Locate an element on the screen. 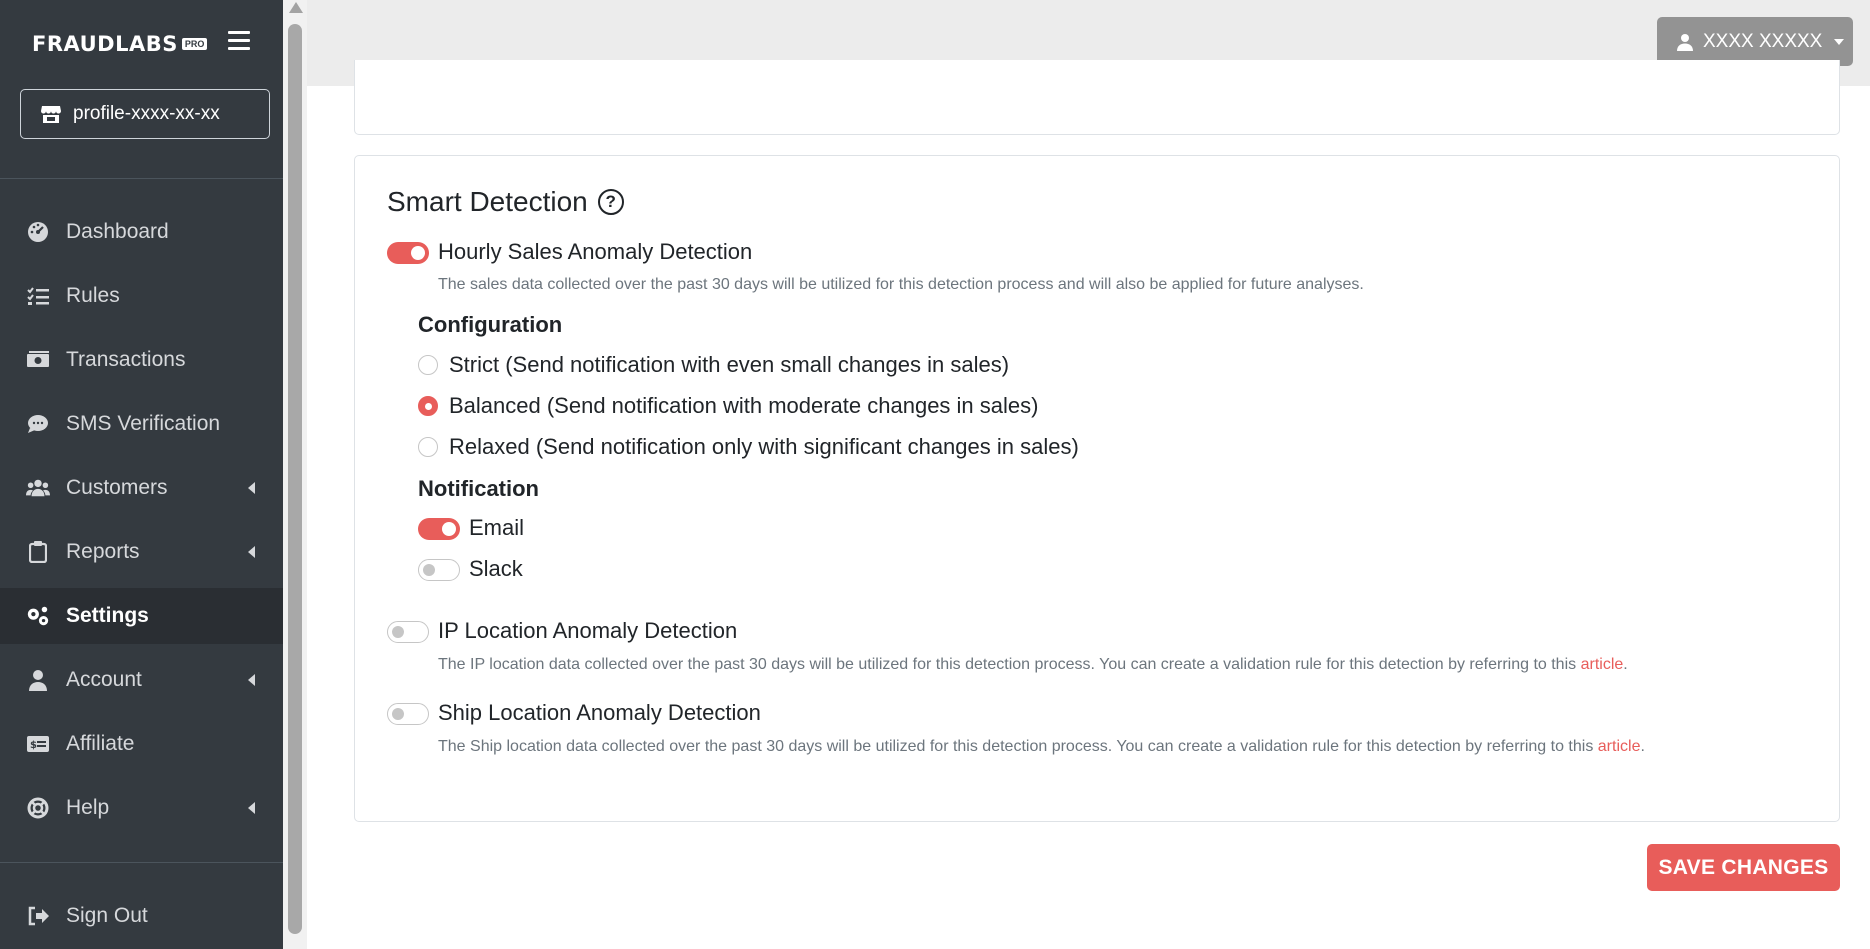 The image size is (1870, 949). sidebar-item-sms-verification: SMS Verification is located at coordinates (141, 424).